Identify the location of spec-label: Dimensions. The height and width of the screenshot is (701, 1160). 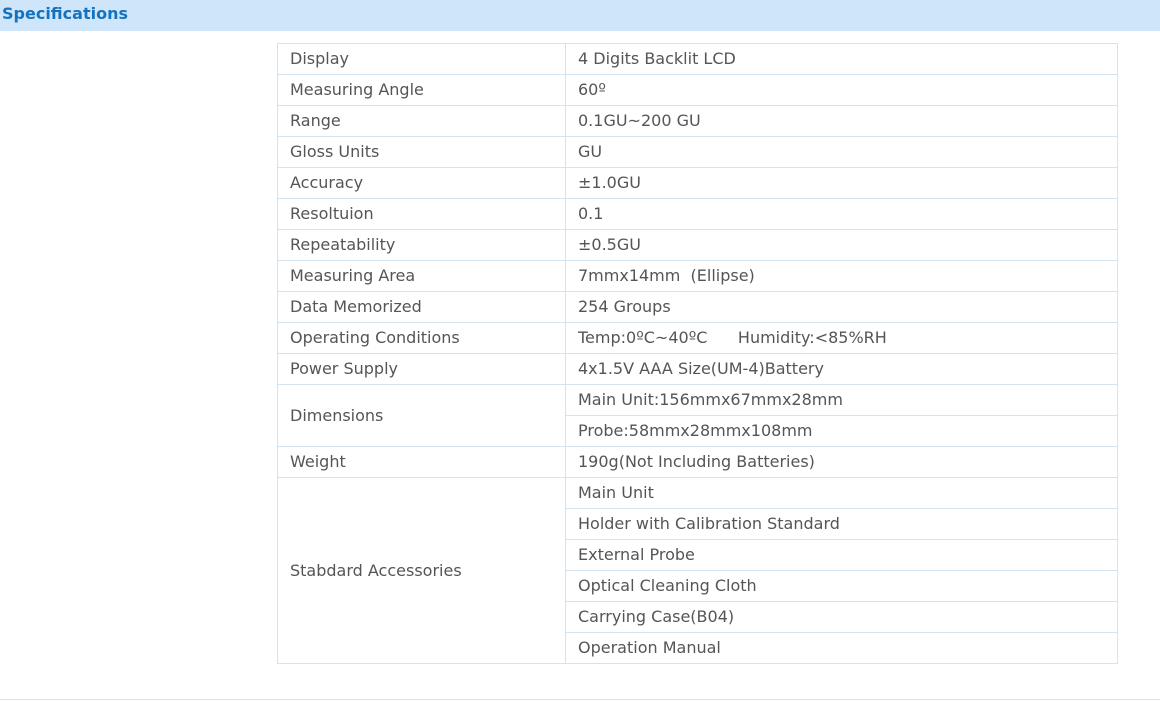
(421, 415).